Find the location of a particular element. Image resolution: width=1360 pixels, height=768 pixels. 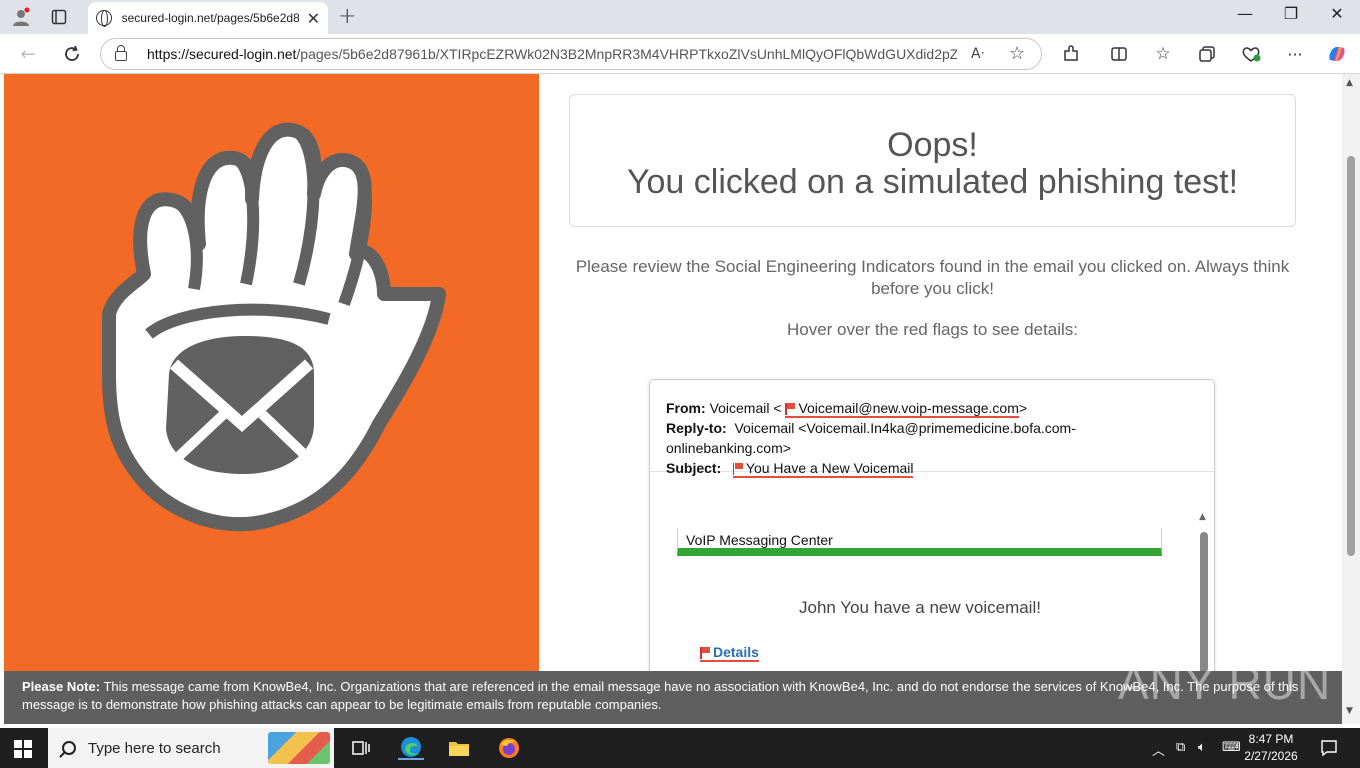

search-placeholder: Type here to search is located at coordinates (154, 748).